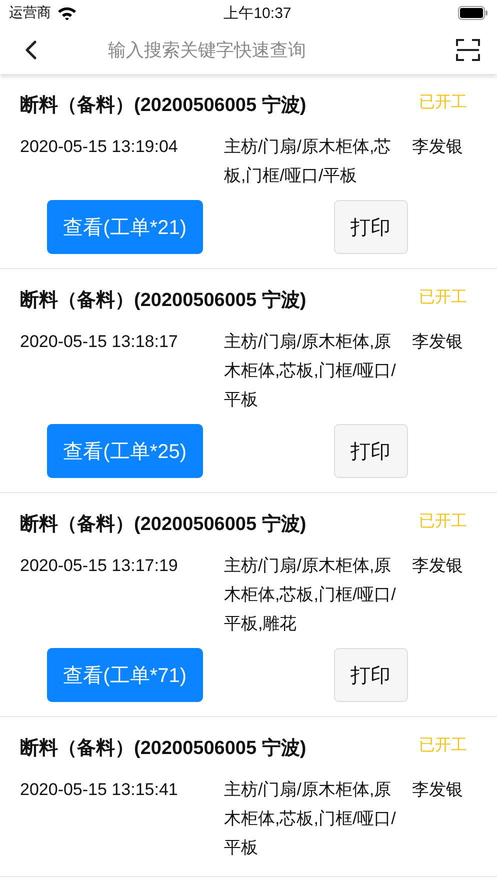  What do you see at coordinates (124, 675) in the screenshot?
I see `view-button: 查看(工单*71)` at bounding box center [124, 675].